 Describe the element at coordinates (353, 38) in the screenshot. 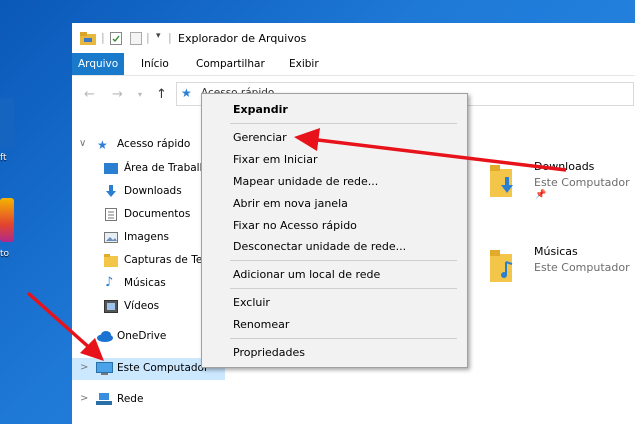

I see `title-bar: | | ▾ | Explorador de Arquivos` at that location.